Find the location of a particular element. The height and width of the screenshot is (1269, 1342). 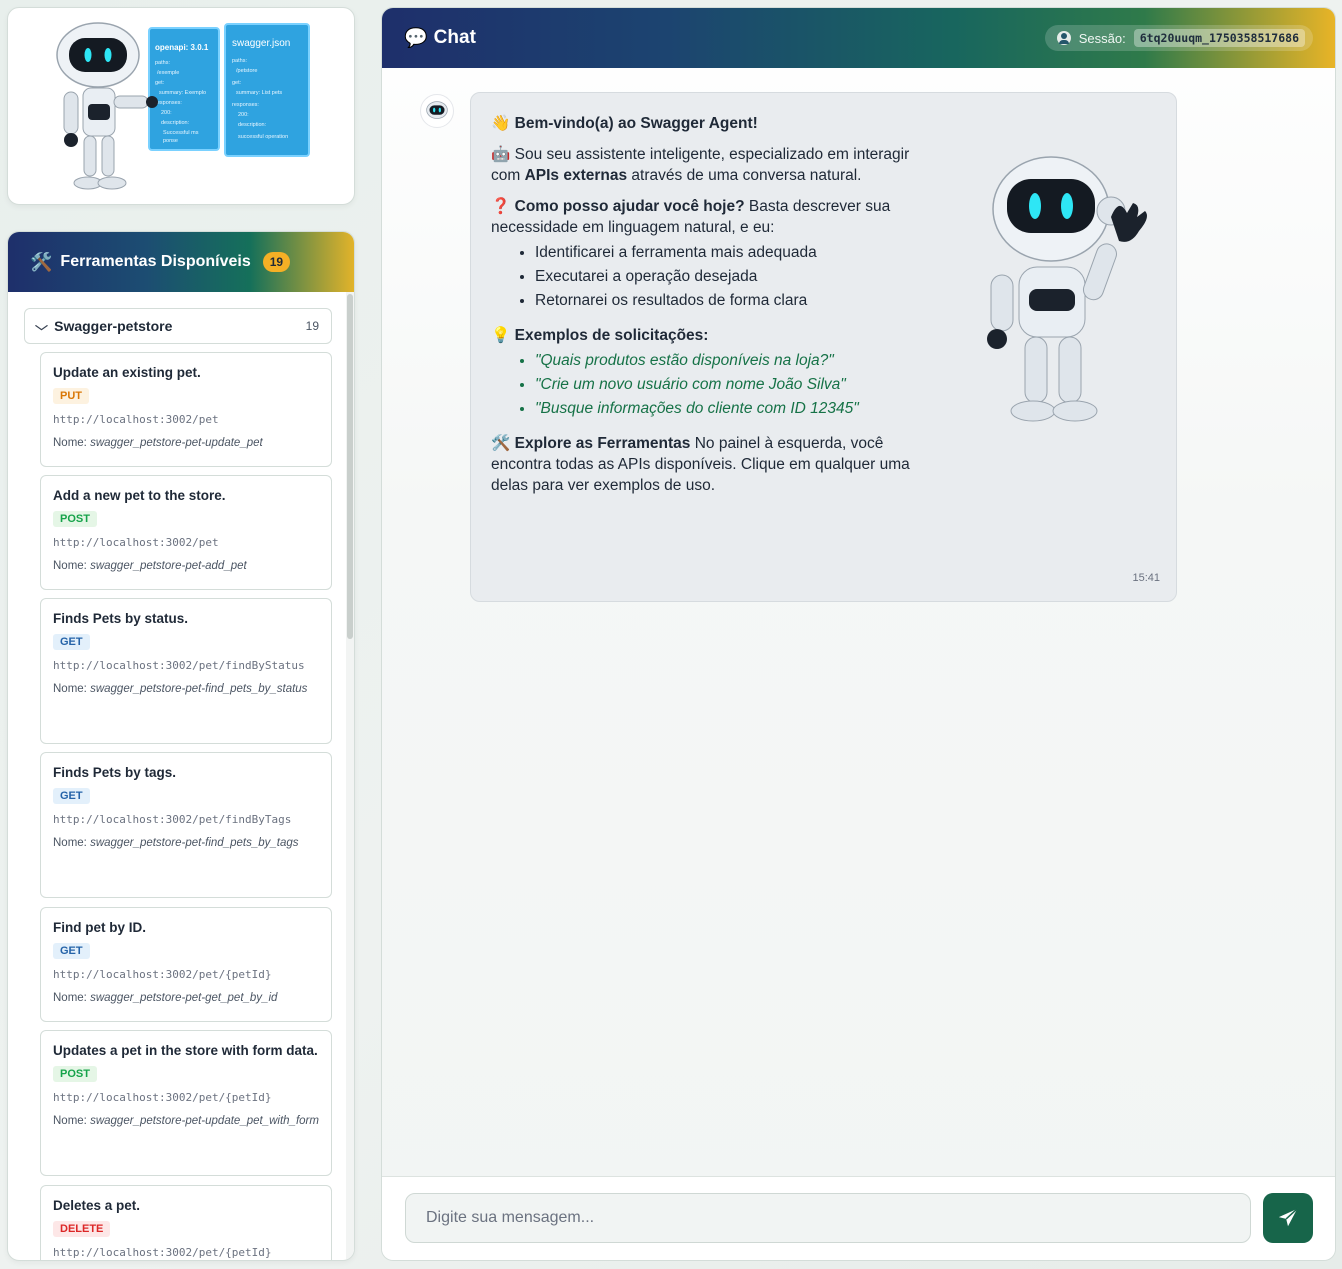

svg-text: summary: List pets is located at coordinates (259, 93).